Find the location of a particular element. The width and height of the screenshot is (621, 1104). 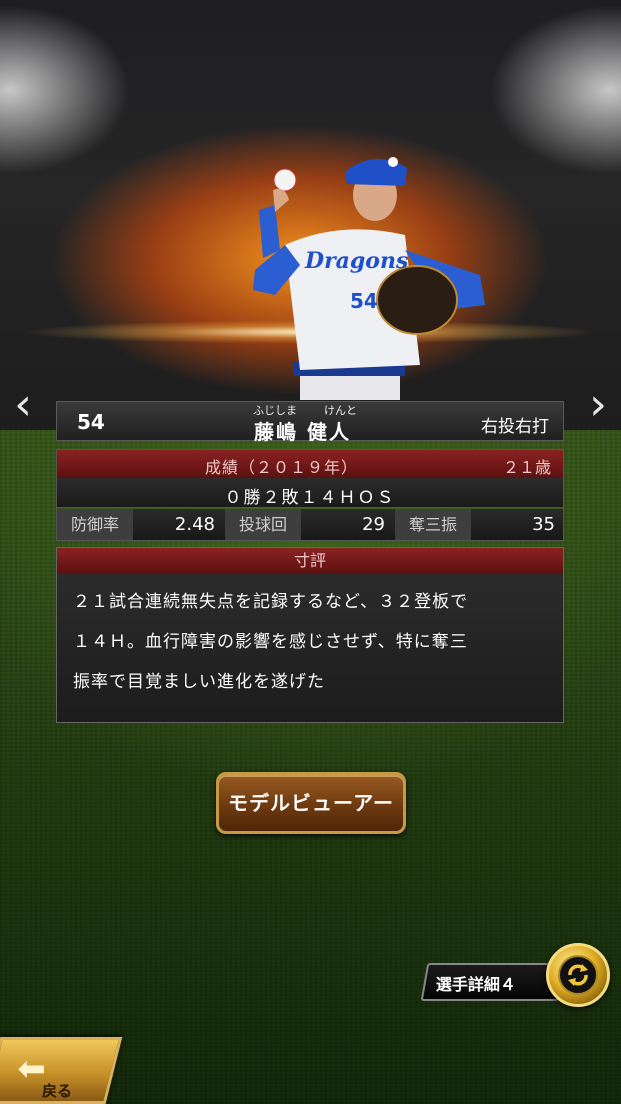

model-viewer-button: モデルビューアー is located at coordinates (311, 803).